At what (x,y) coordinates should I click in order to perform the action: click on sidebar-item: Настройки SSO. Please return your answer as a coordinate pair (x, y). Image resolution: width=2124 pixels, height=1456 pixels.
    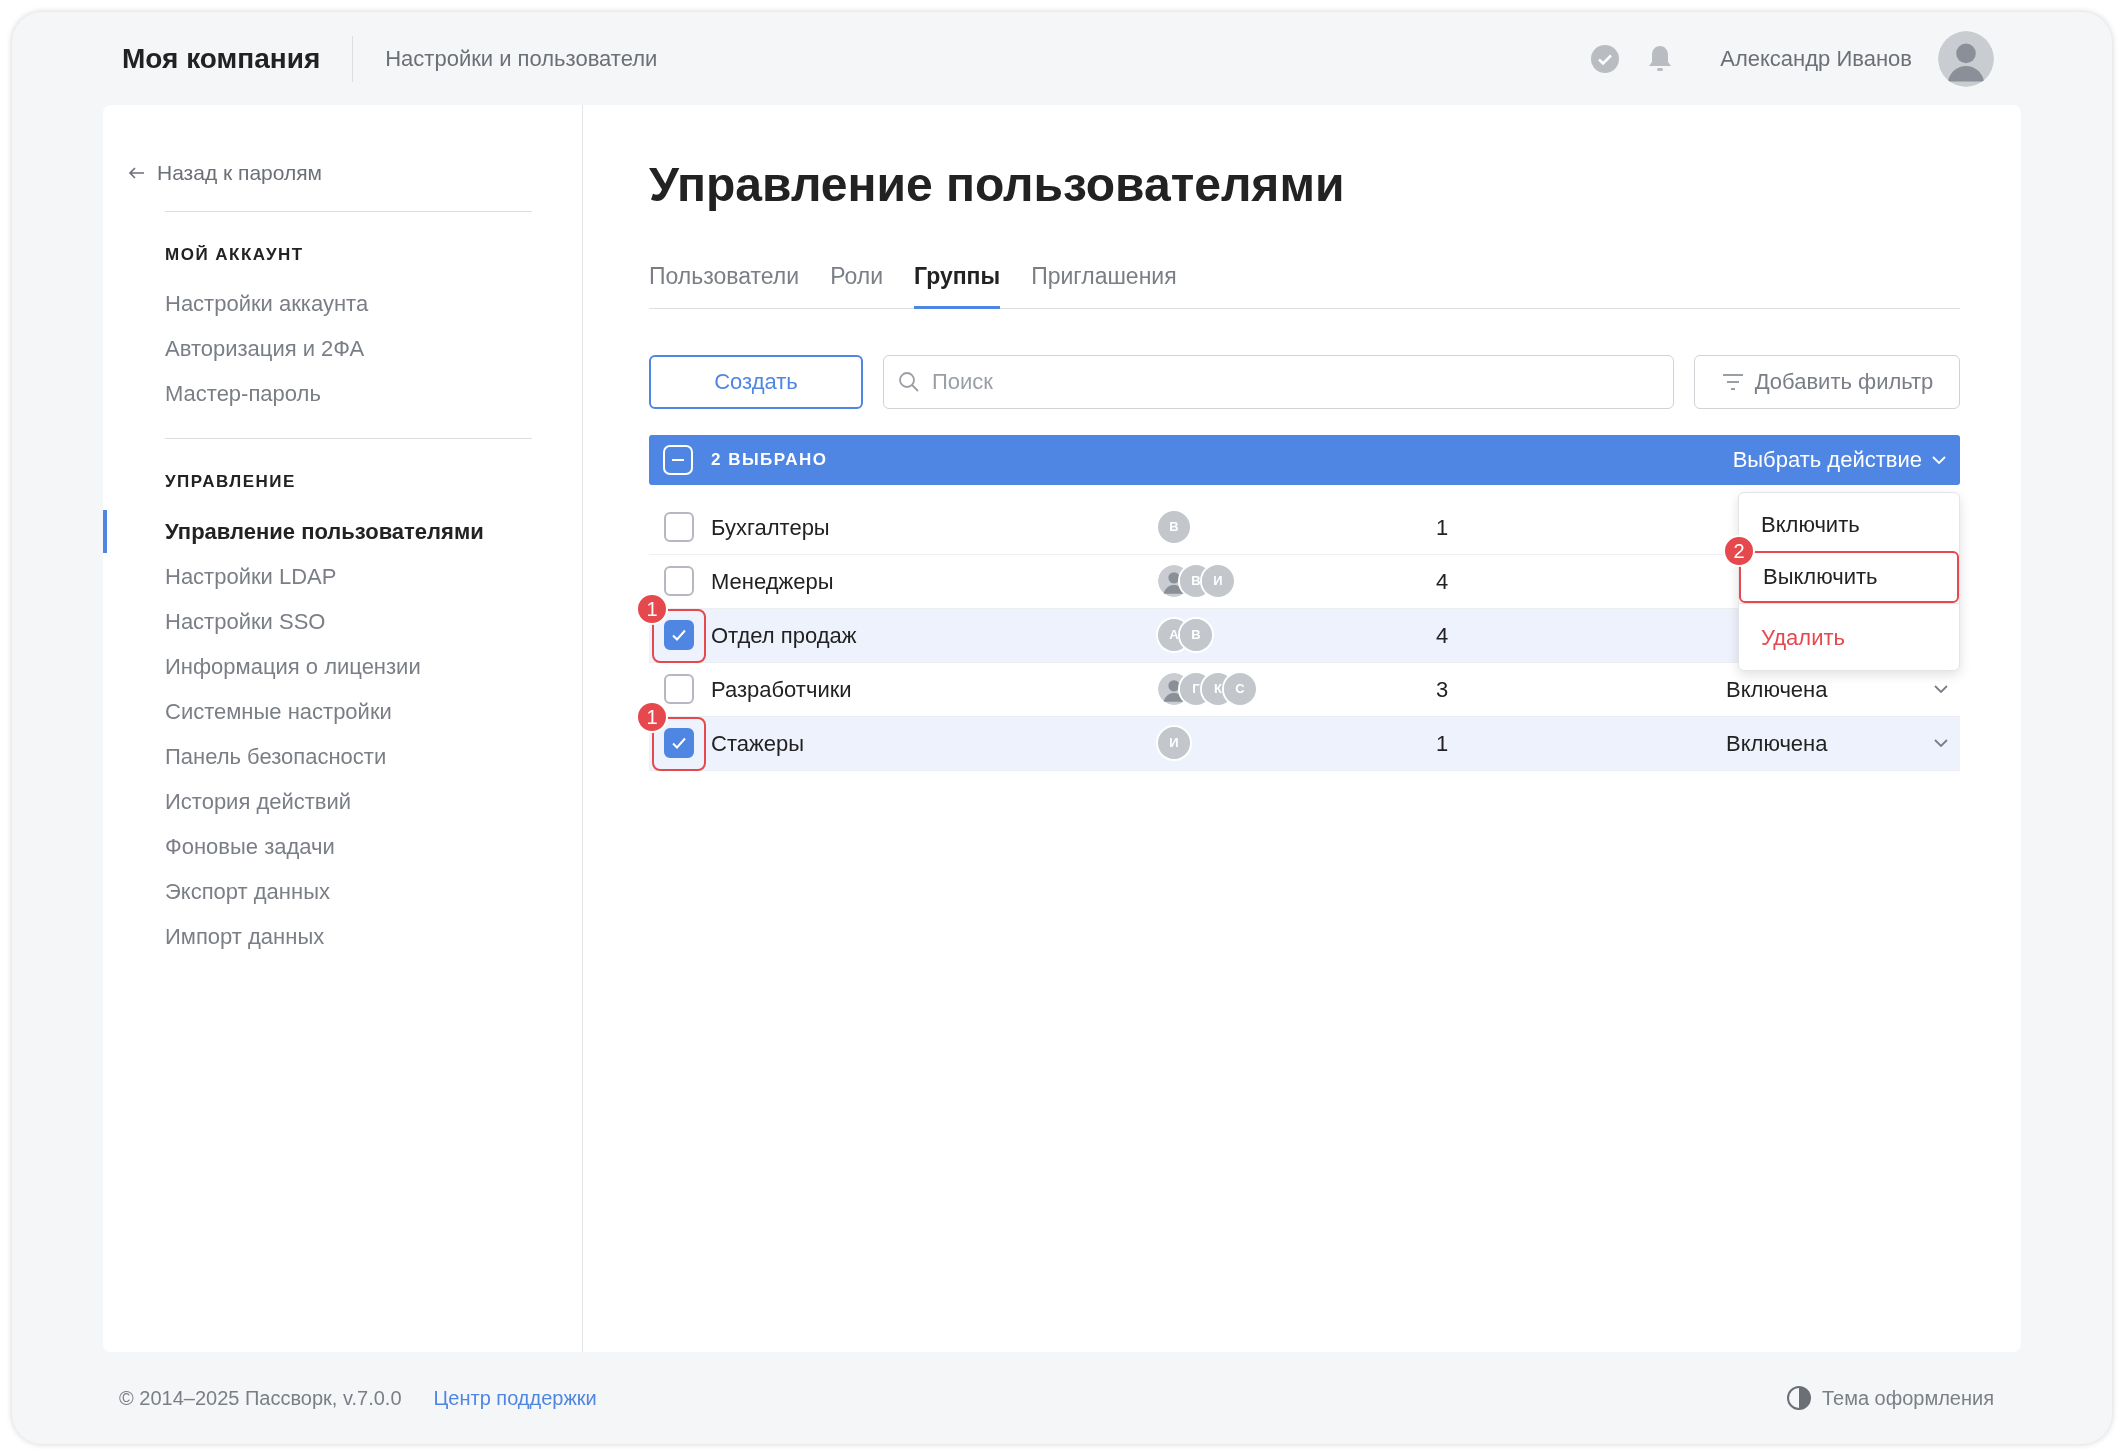
    Looking at the image, I should click on (245, 621).